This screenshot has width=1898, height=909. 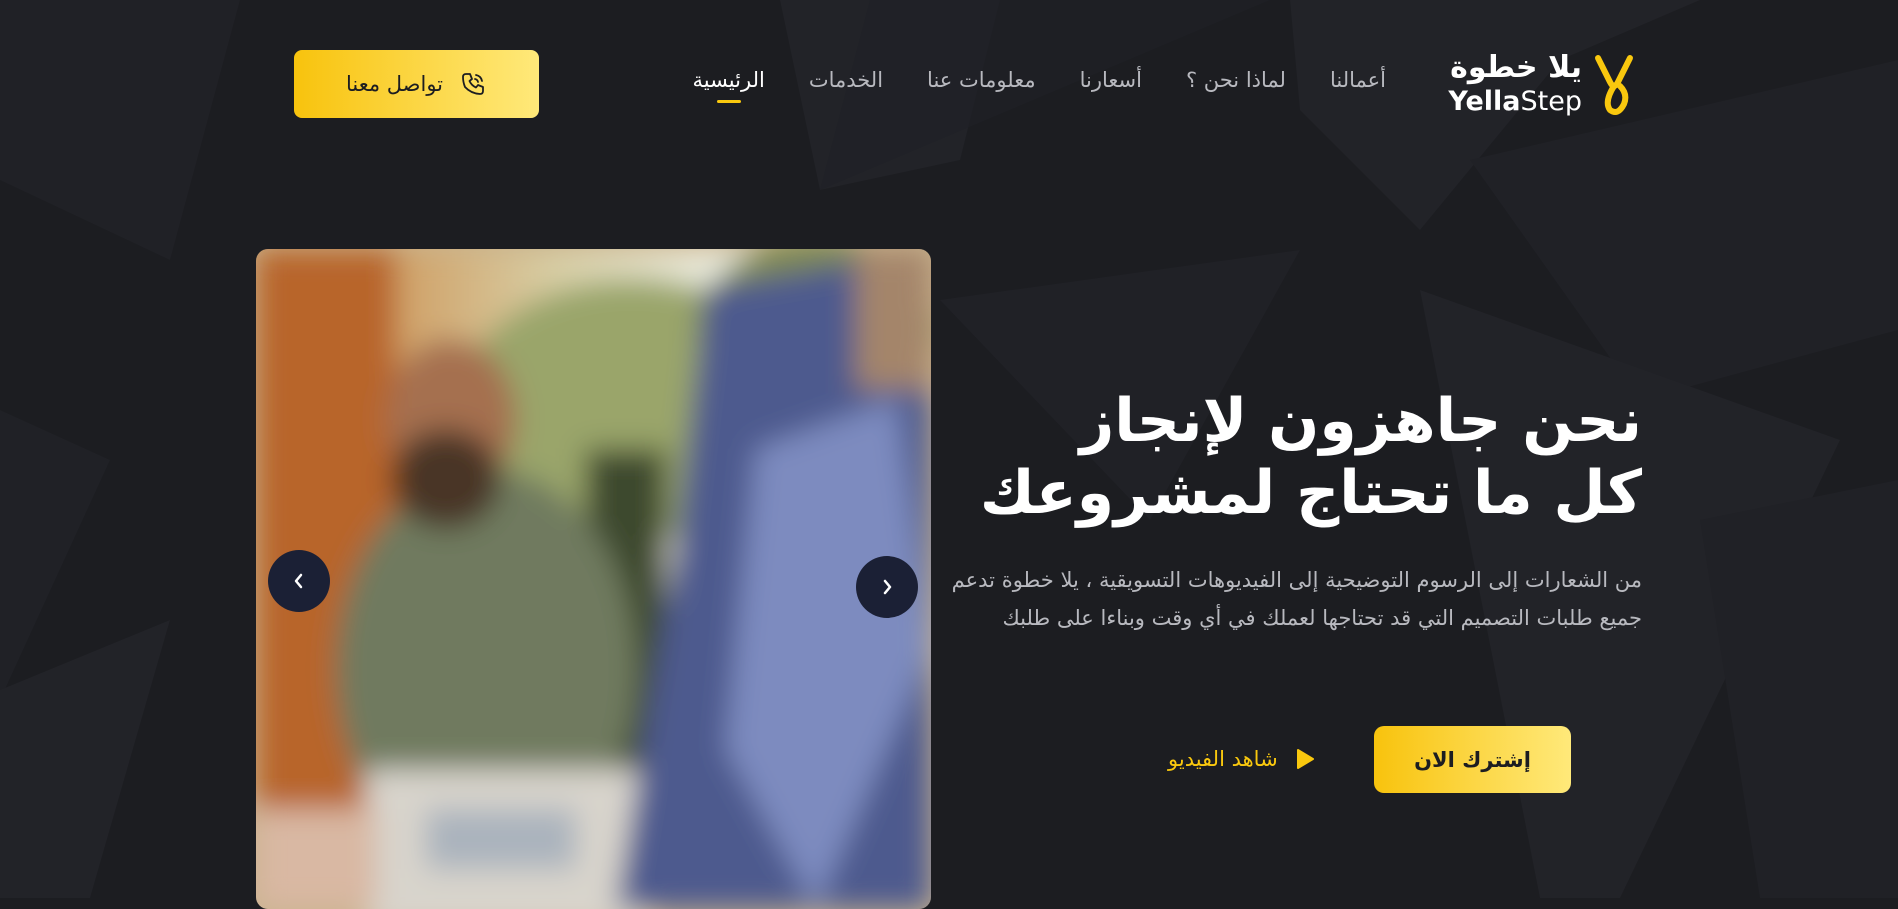 I want to click on nav-item-home: الرئيسية, so click(x=728, y=80).